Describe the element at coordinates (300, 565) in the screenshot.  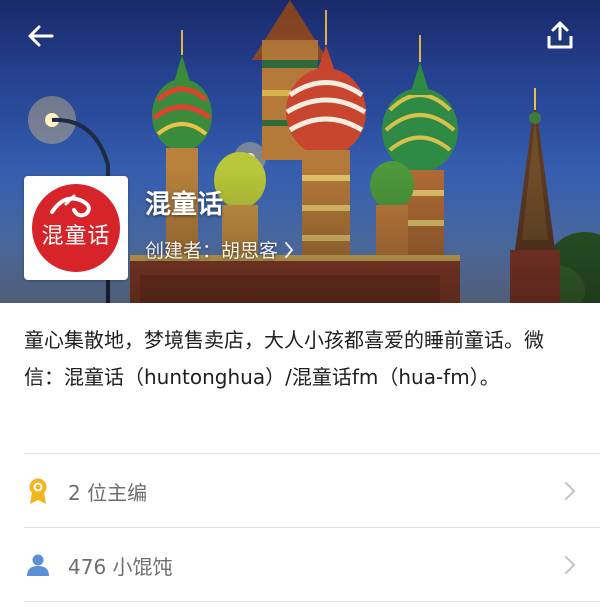
I see `followers-row: 476 小馄饨` at that location.